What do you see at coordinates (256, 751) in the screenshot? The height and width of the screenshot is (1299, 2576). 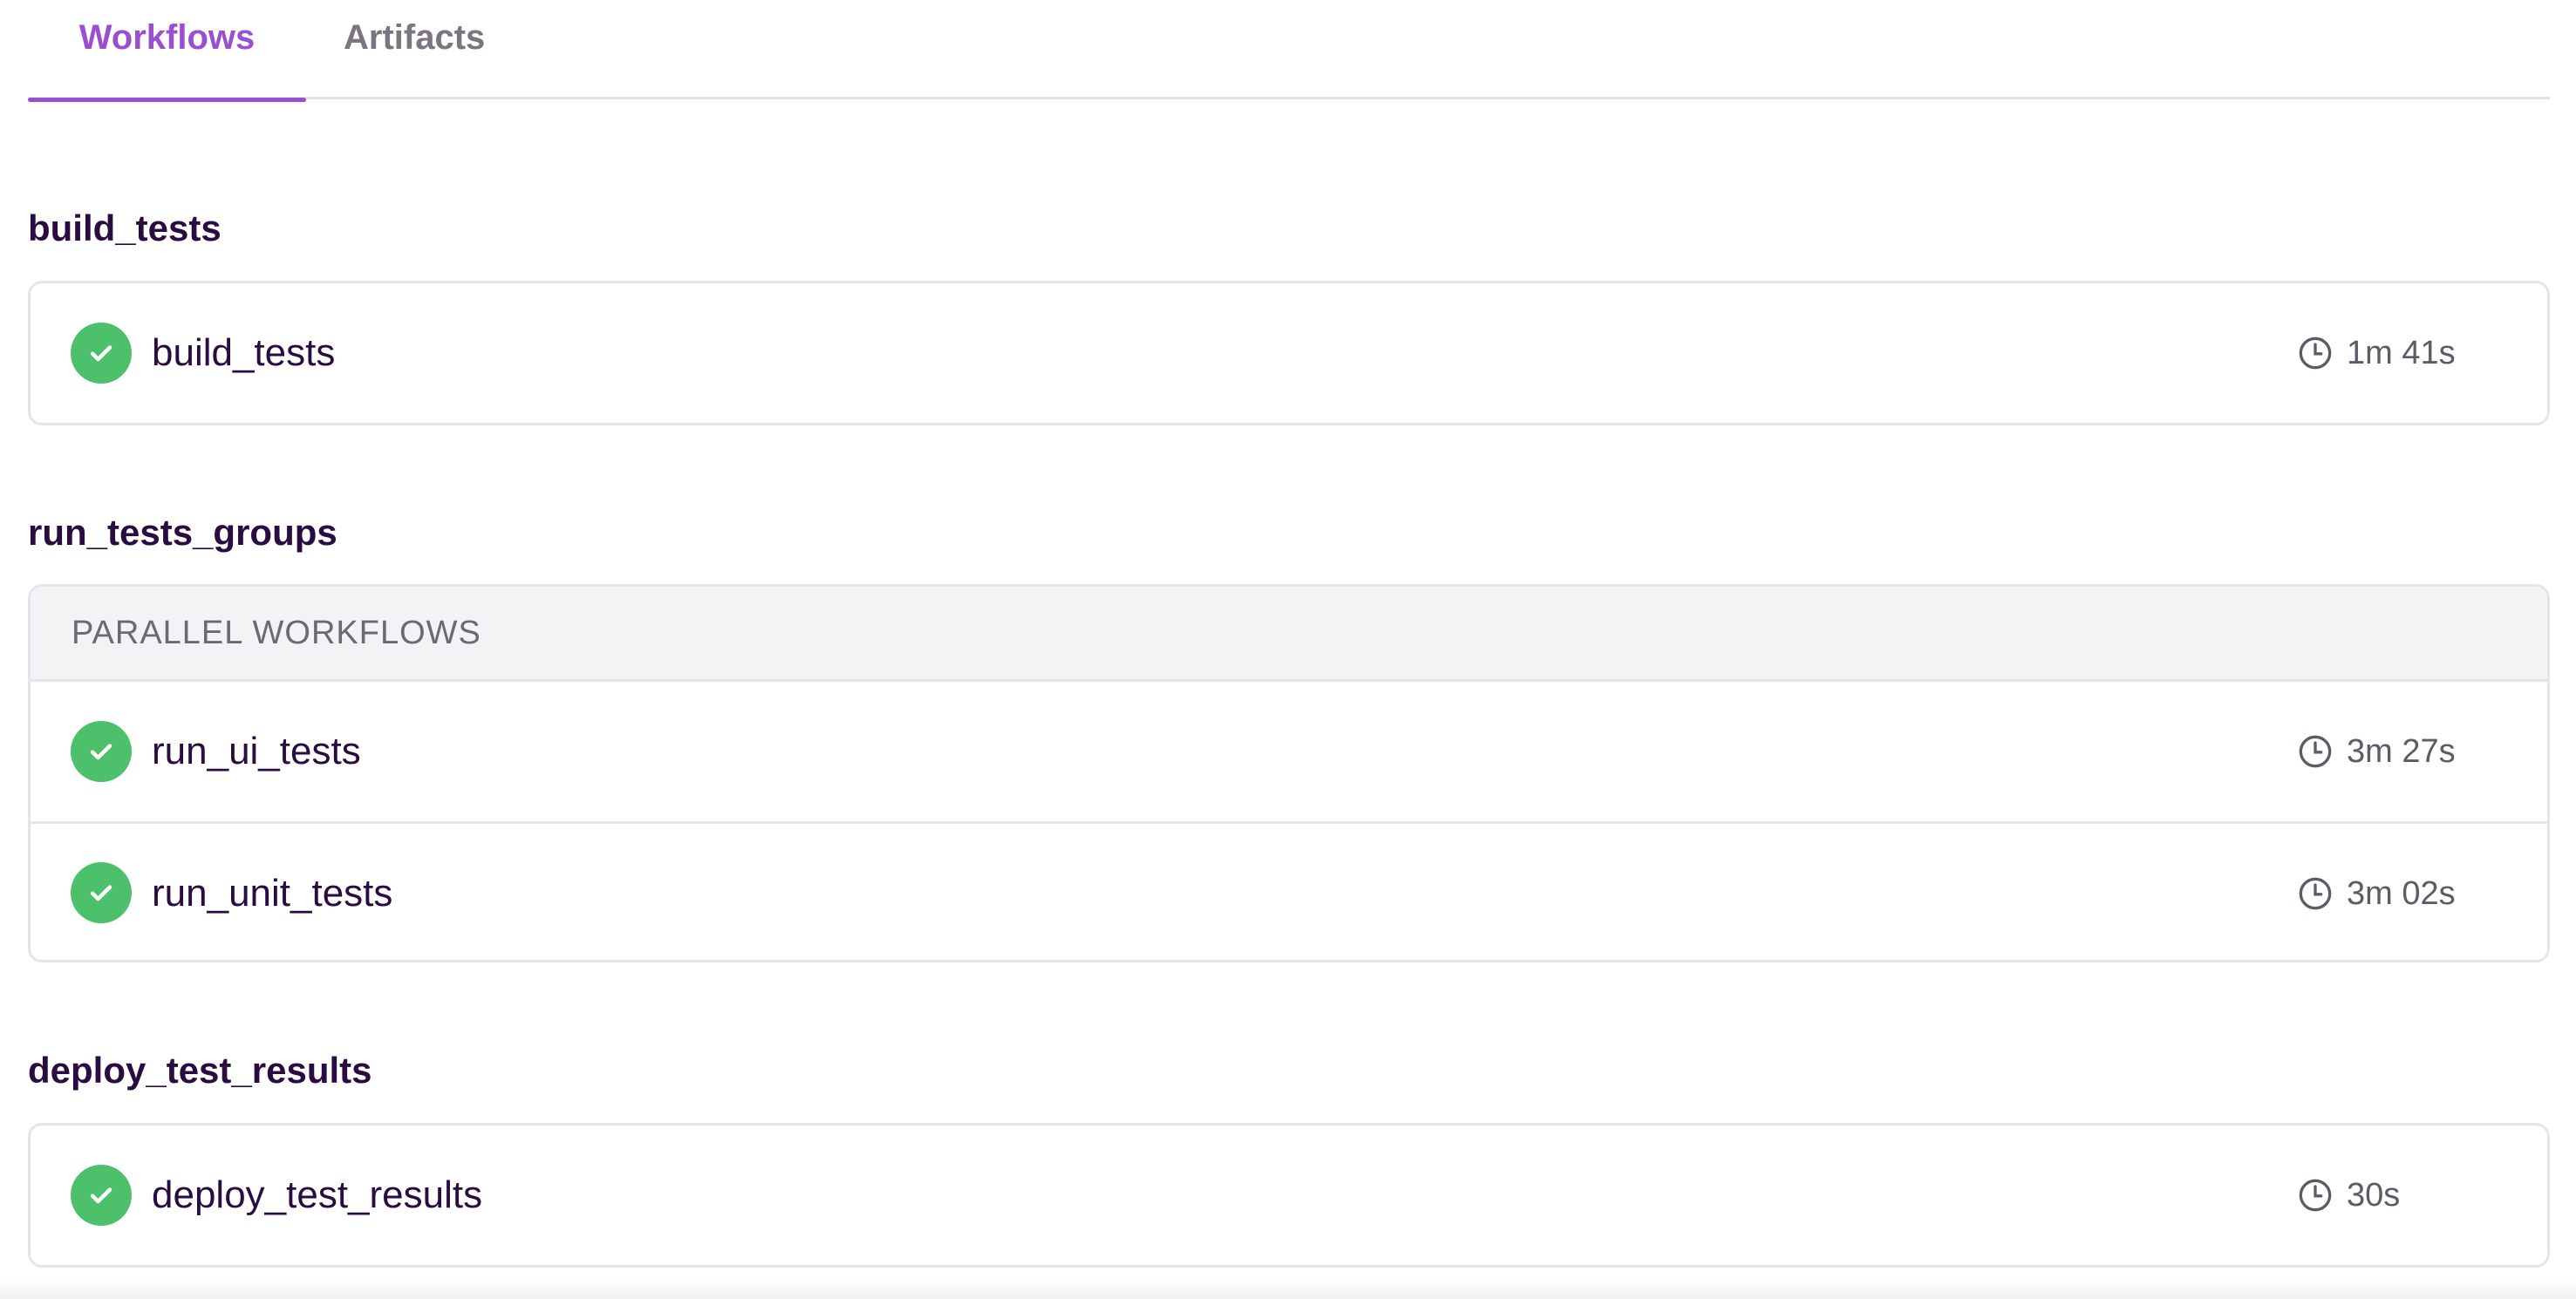 I see `workflow-name: run_ui_tests` at bounding box center [256, 751].